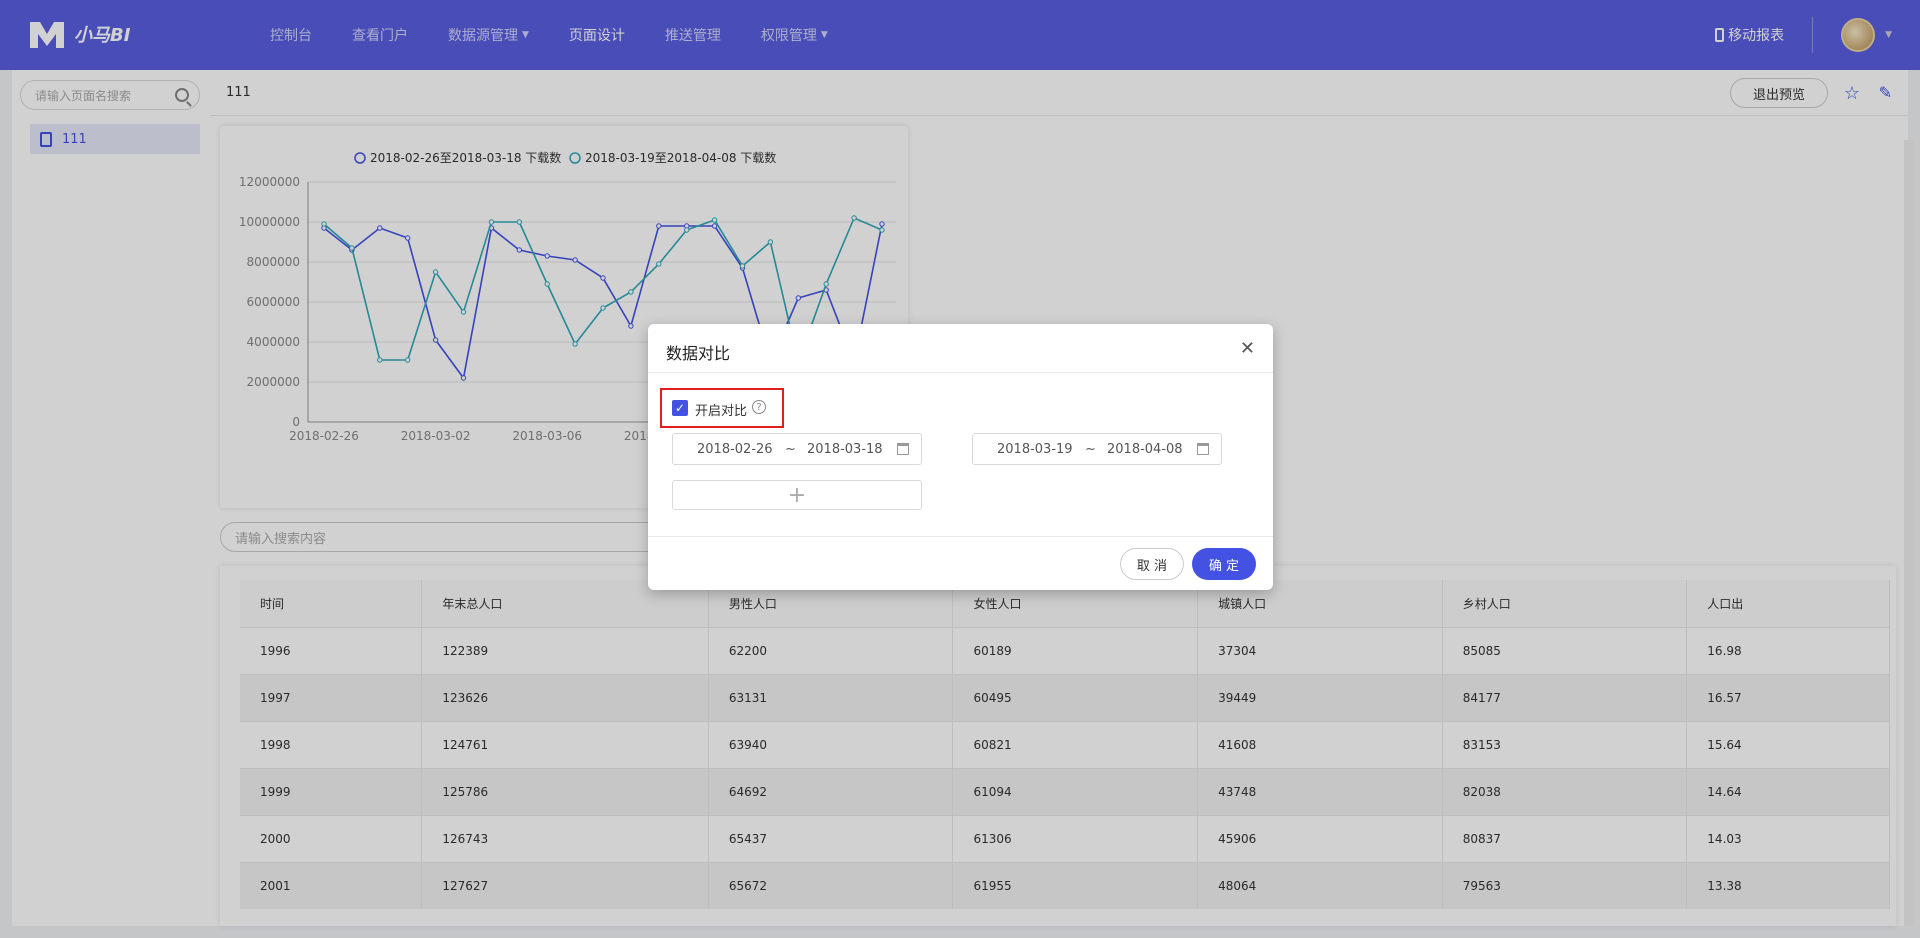 This screenshot has height=938, width=1920. I want to click on enable-compare-label: 开启对比, so click(721, 409).